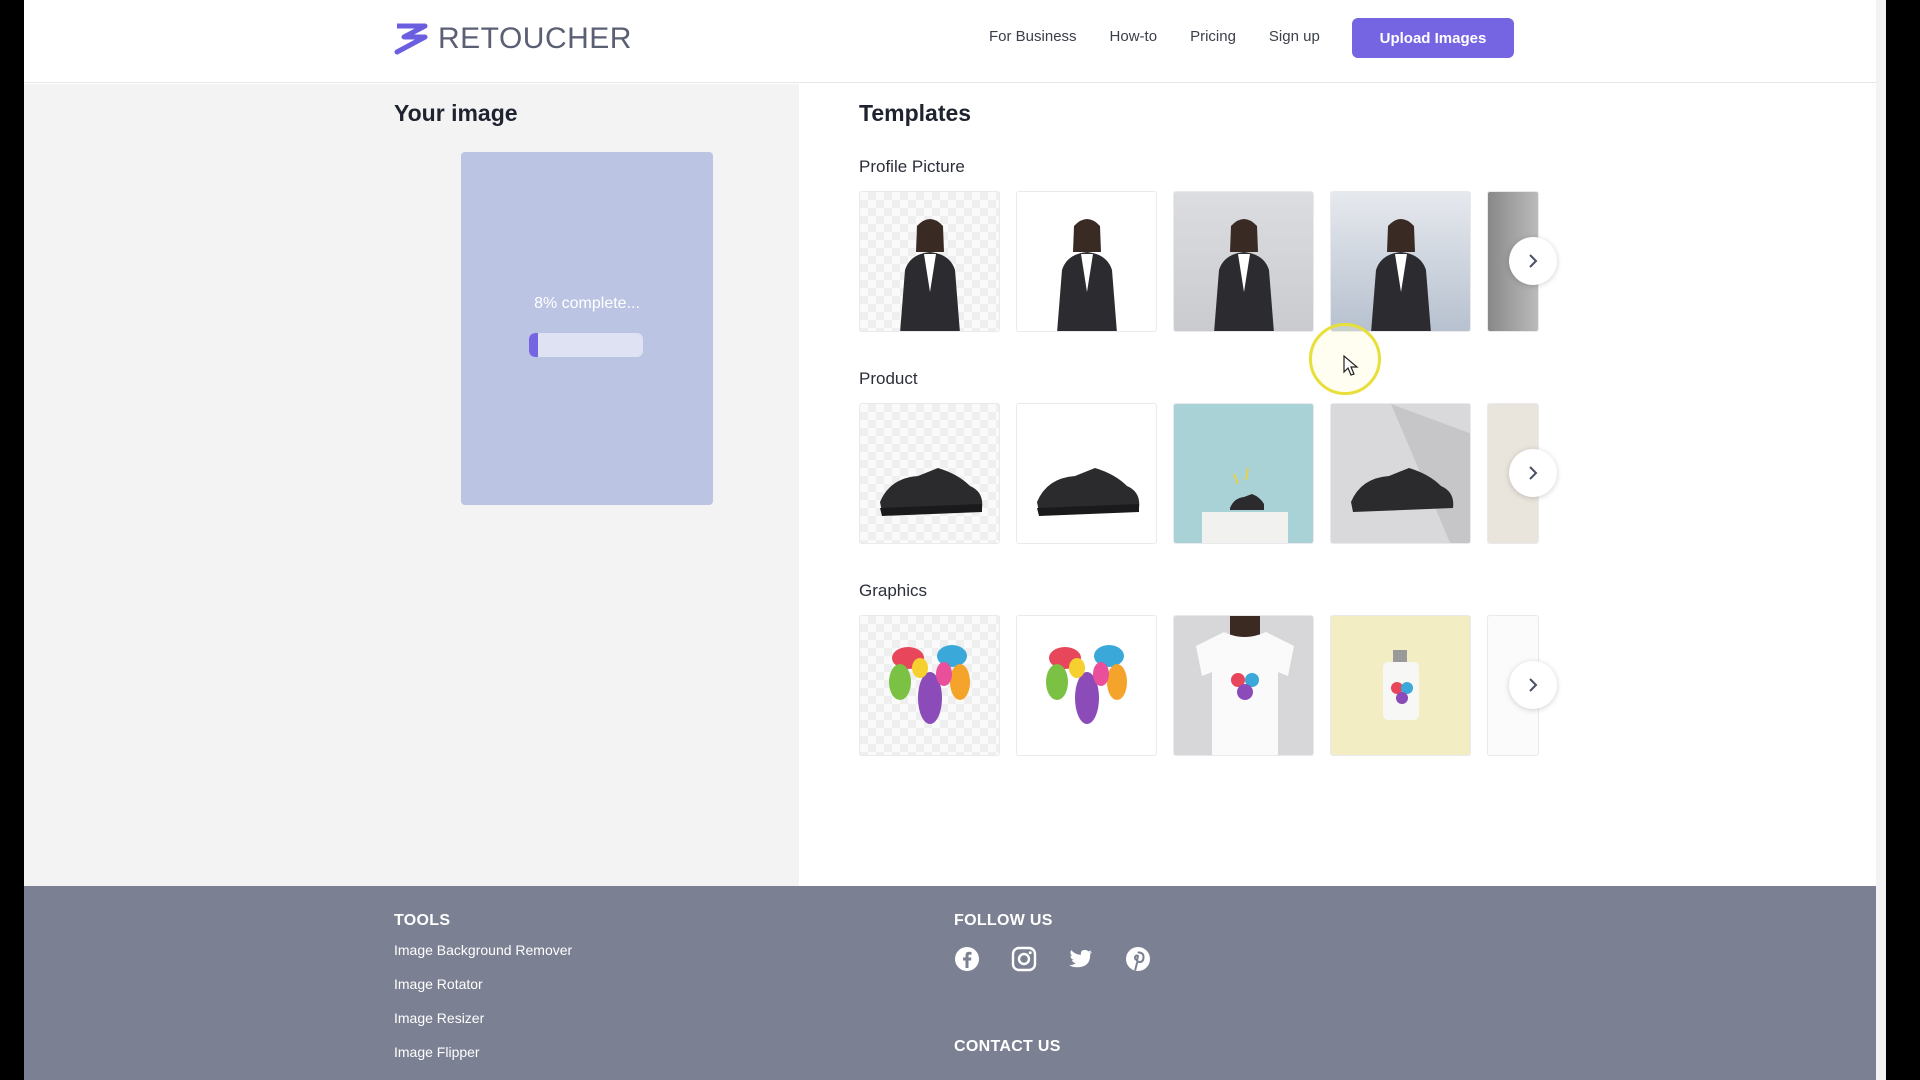 The image size is (1920, 1080). Describe the element at coordinates (893, 590) in the screenshot. I see `section-title-graphics: Graphics` at that location.